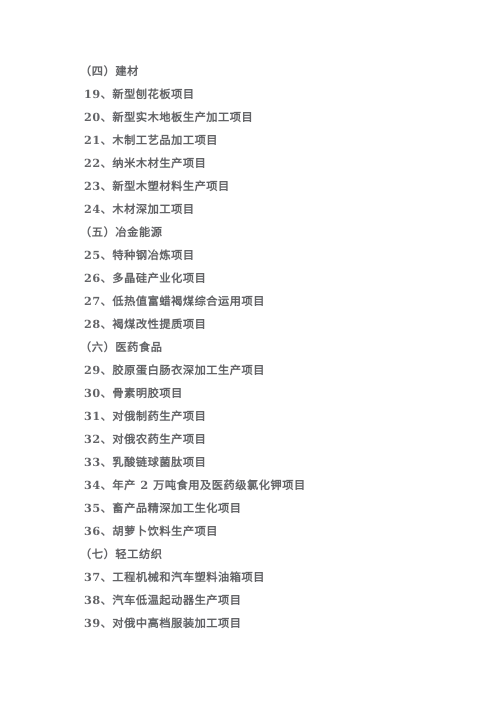 The width and height of the screenshot is (500, 707). I want to click on list-item: 31、对俄制药生产项目, so click(145, 416).